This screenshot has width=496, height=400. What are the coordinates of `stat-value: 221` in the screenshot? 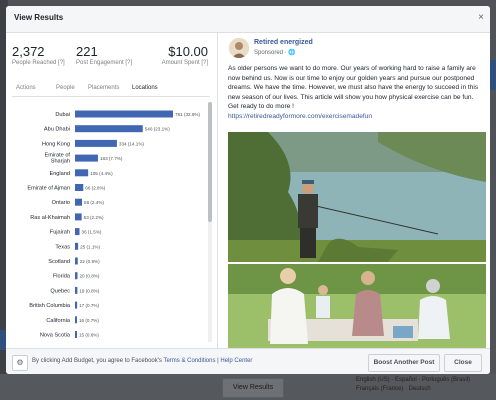 It's located at (87, 51).